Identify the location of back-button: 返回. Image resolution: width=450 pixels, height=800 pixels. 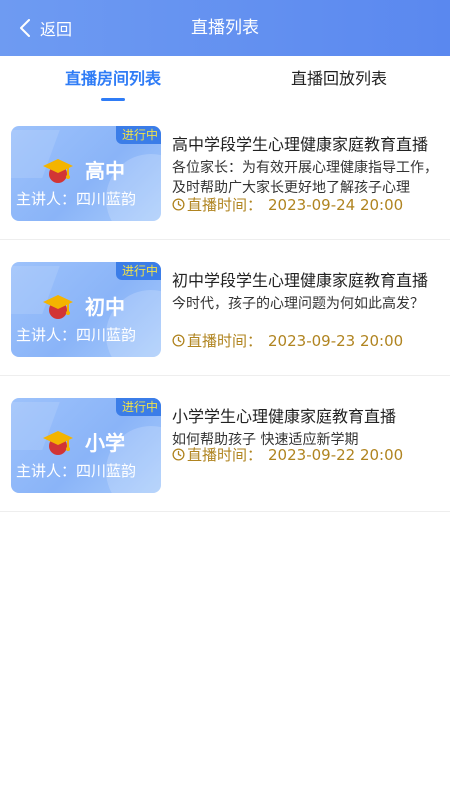
(45, 28).